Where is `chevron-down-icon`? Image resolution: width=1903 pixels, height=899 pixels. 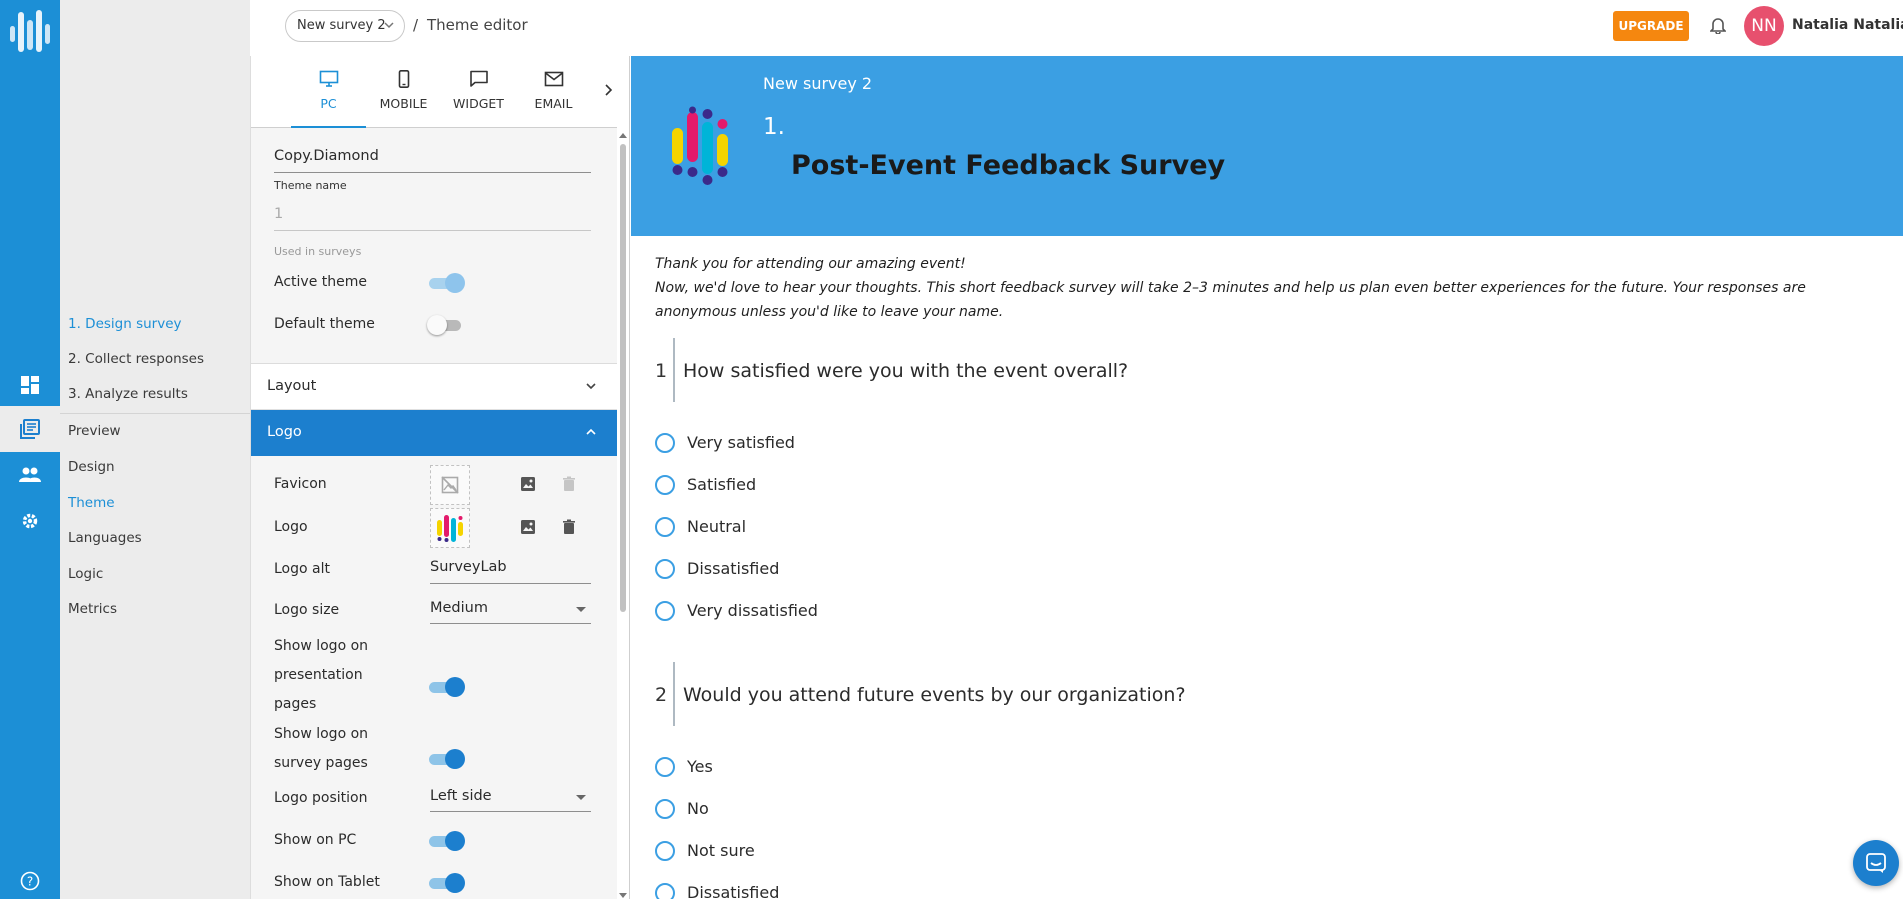
chevron-down-icon is located at coordinates (591, 386).